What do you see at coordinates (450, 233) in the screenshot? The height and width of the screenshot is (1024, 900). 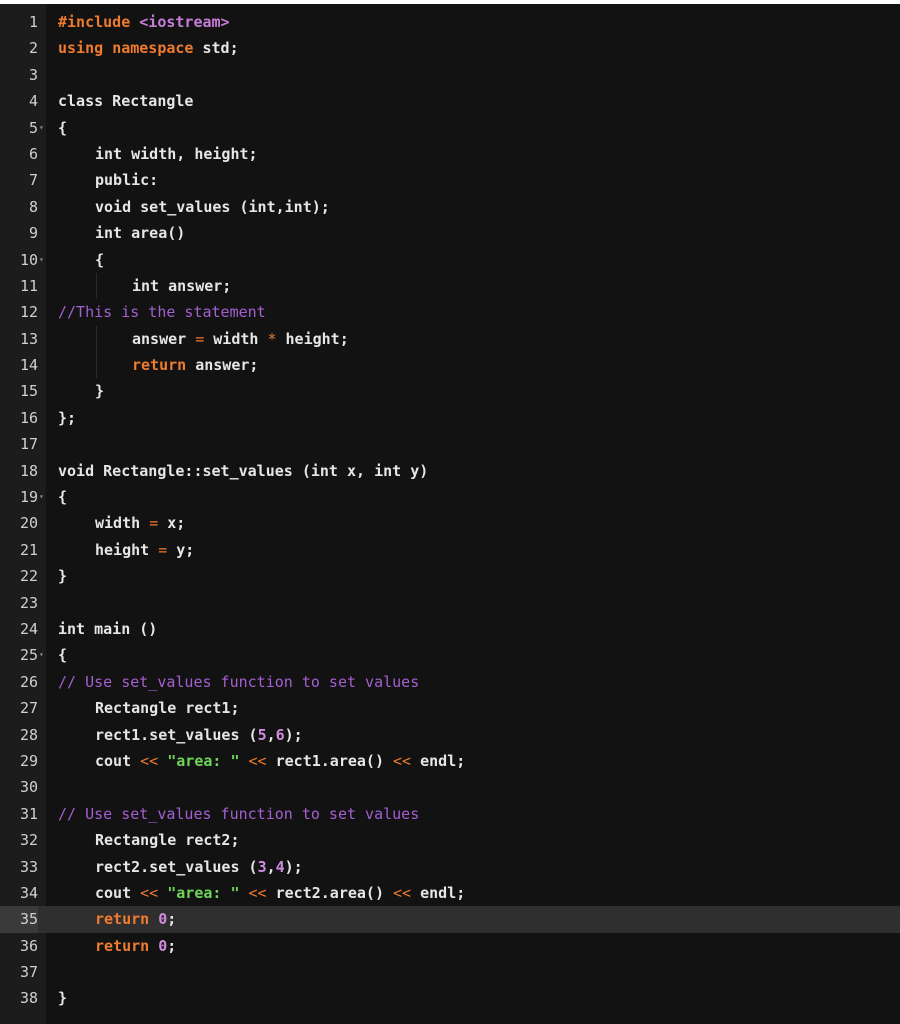 I see `code-line: 9 int area()` at bounding box center [450, 233].